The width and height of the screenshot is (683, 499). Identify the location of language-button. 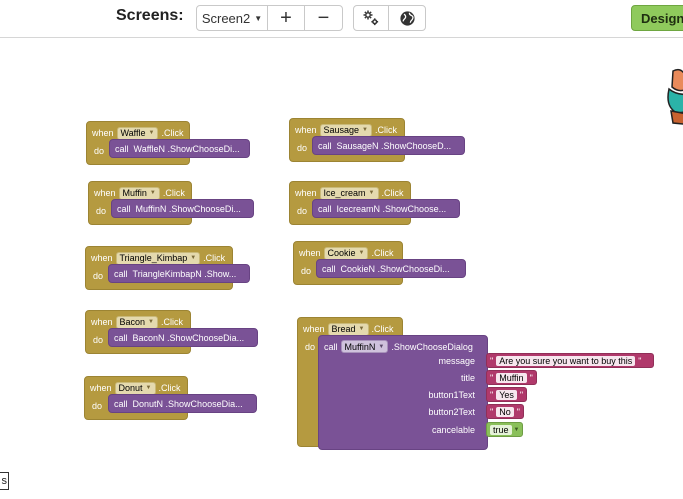
(407, 18).